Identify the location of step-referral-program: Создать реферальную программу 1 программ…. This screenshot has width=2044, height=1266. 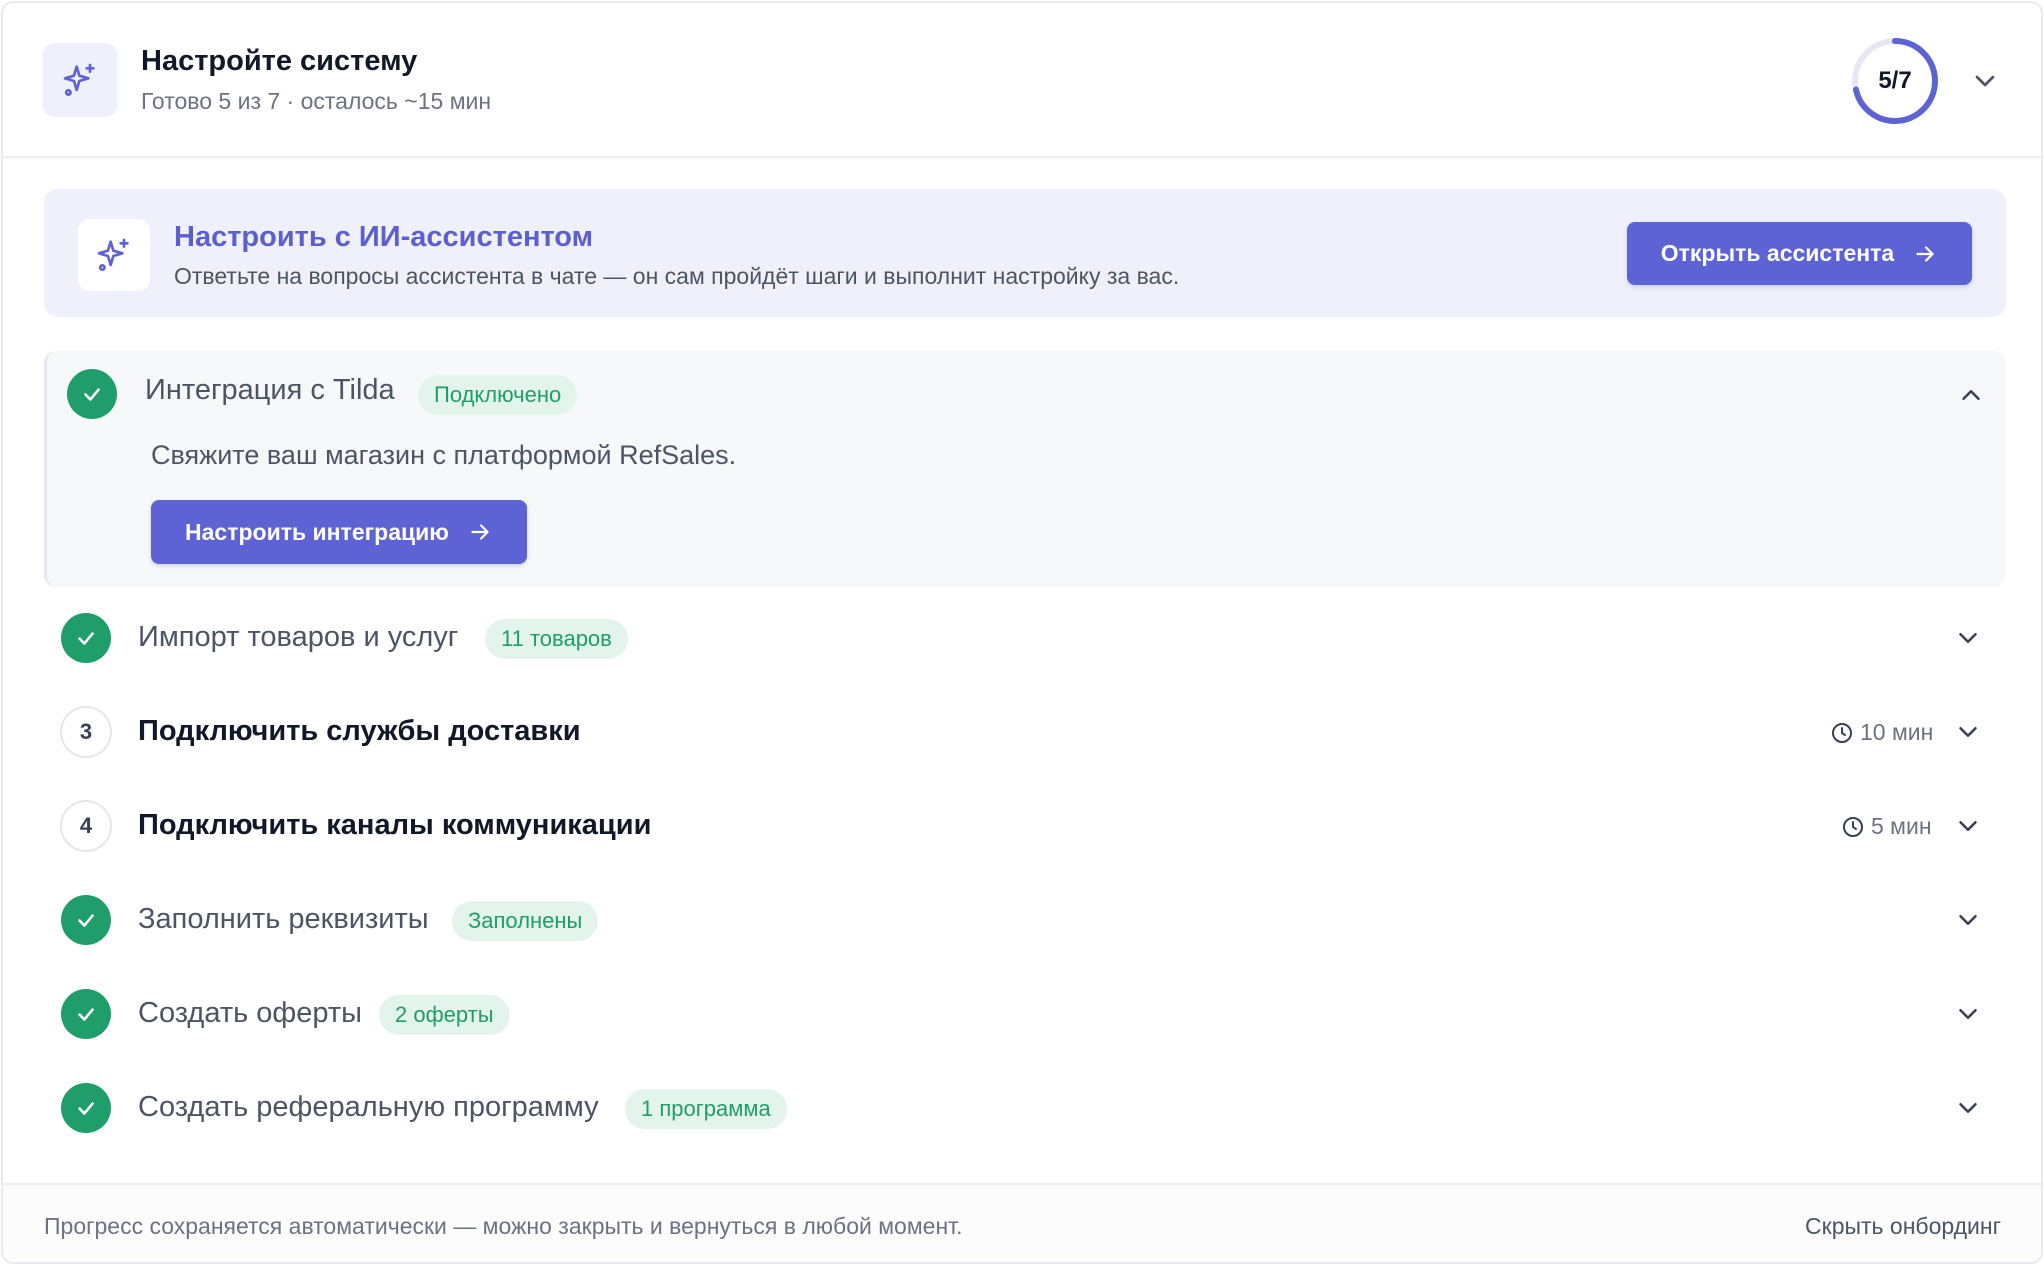
(1025, 1108).